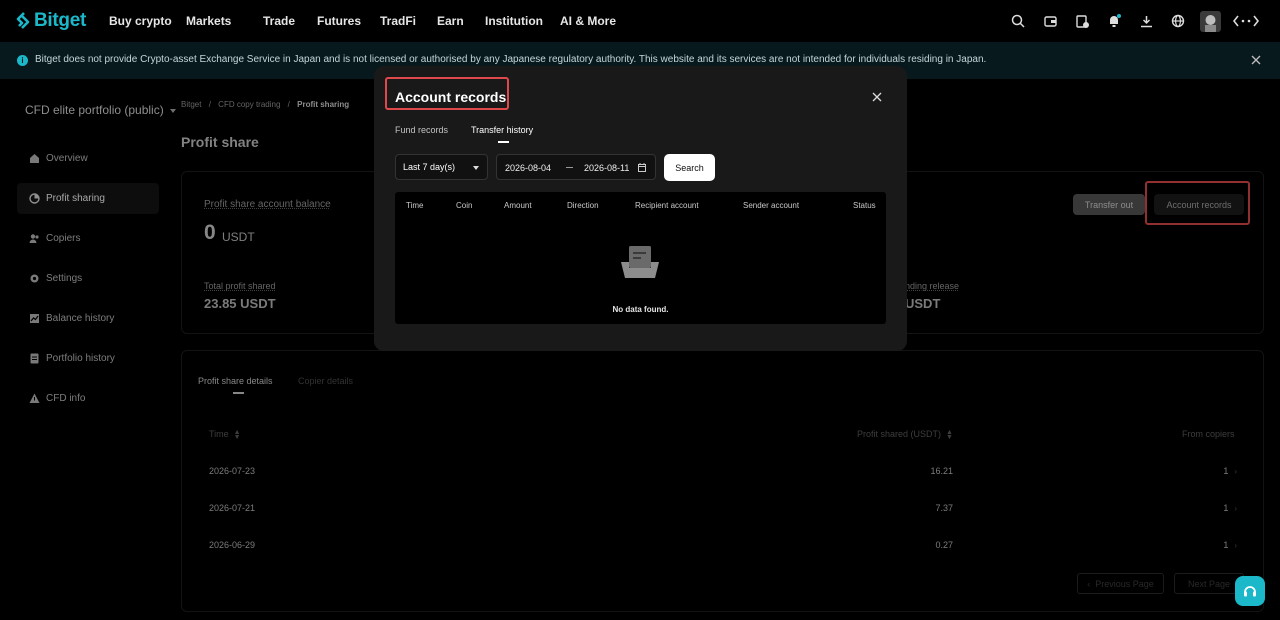 The width and height of the screenshot is (1280, 620). I want to click on sidebar-item-balance-history: Balance history, so click(88, 318).